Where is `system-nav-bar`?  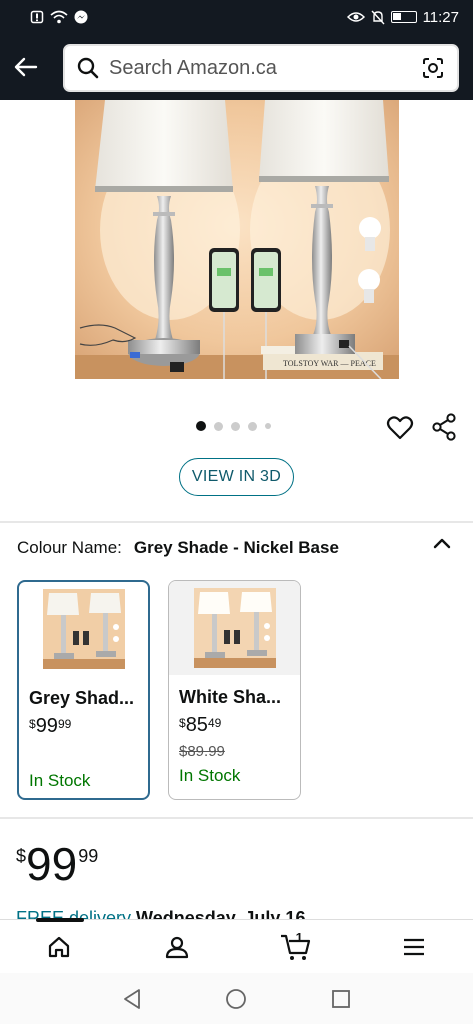 system-nav-bar is located at coordinates (236, 998).